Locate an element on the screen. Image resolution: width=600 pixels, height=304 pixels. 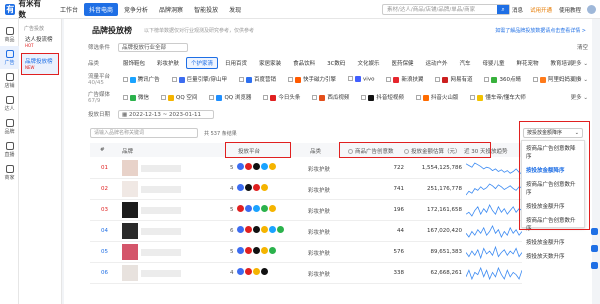
platform-chip-logo-icon is located at coordinates (445, 79).